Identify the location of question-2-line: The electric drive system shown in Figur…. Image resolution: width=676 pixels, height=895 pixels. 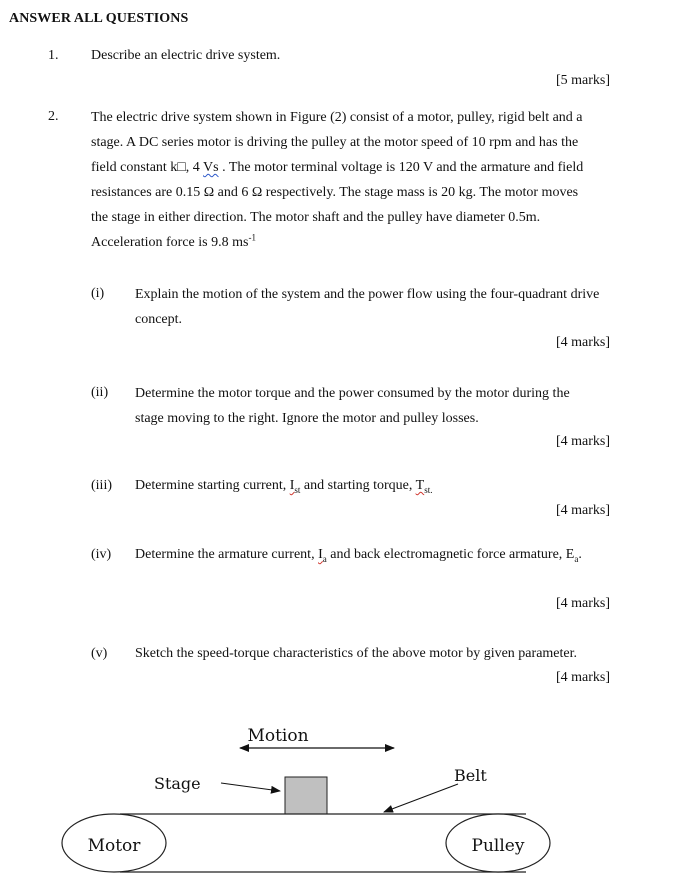
(337, 117).